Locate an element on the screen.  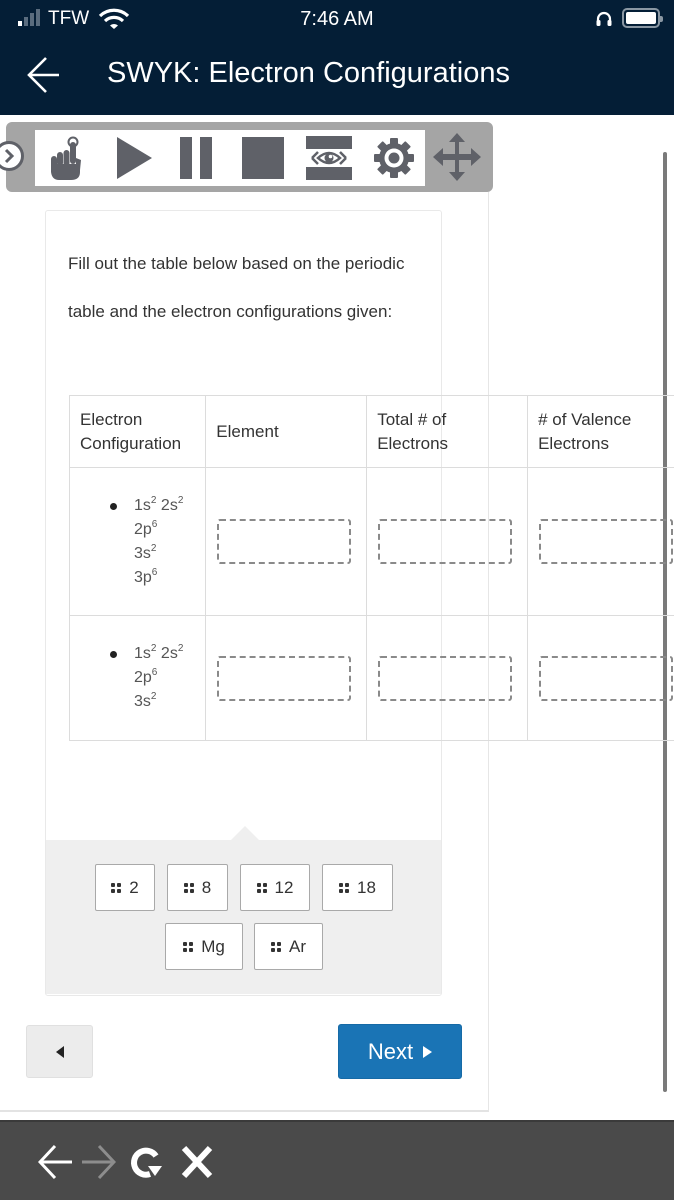
configuration-list: 1s2 2s2 2p6 3s2 is located at coordinates (137, 678).